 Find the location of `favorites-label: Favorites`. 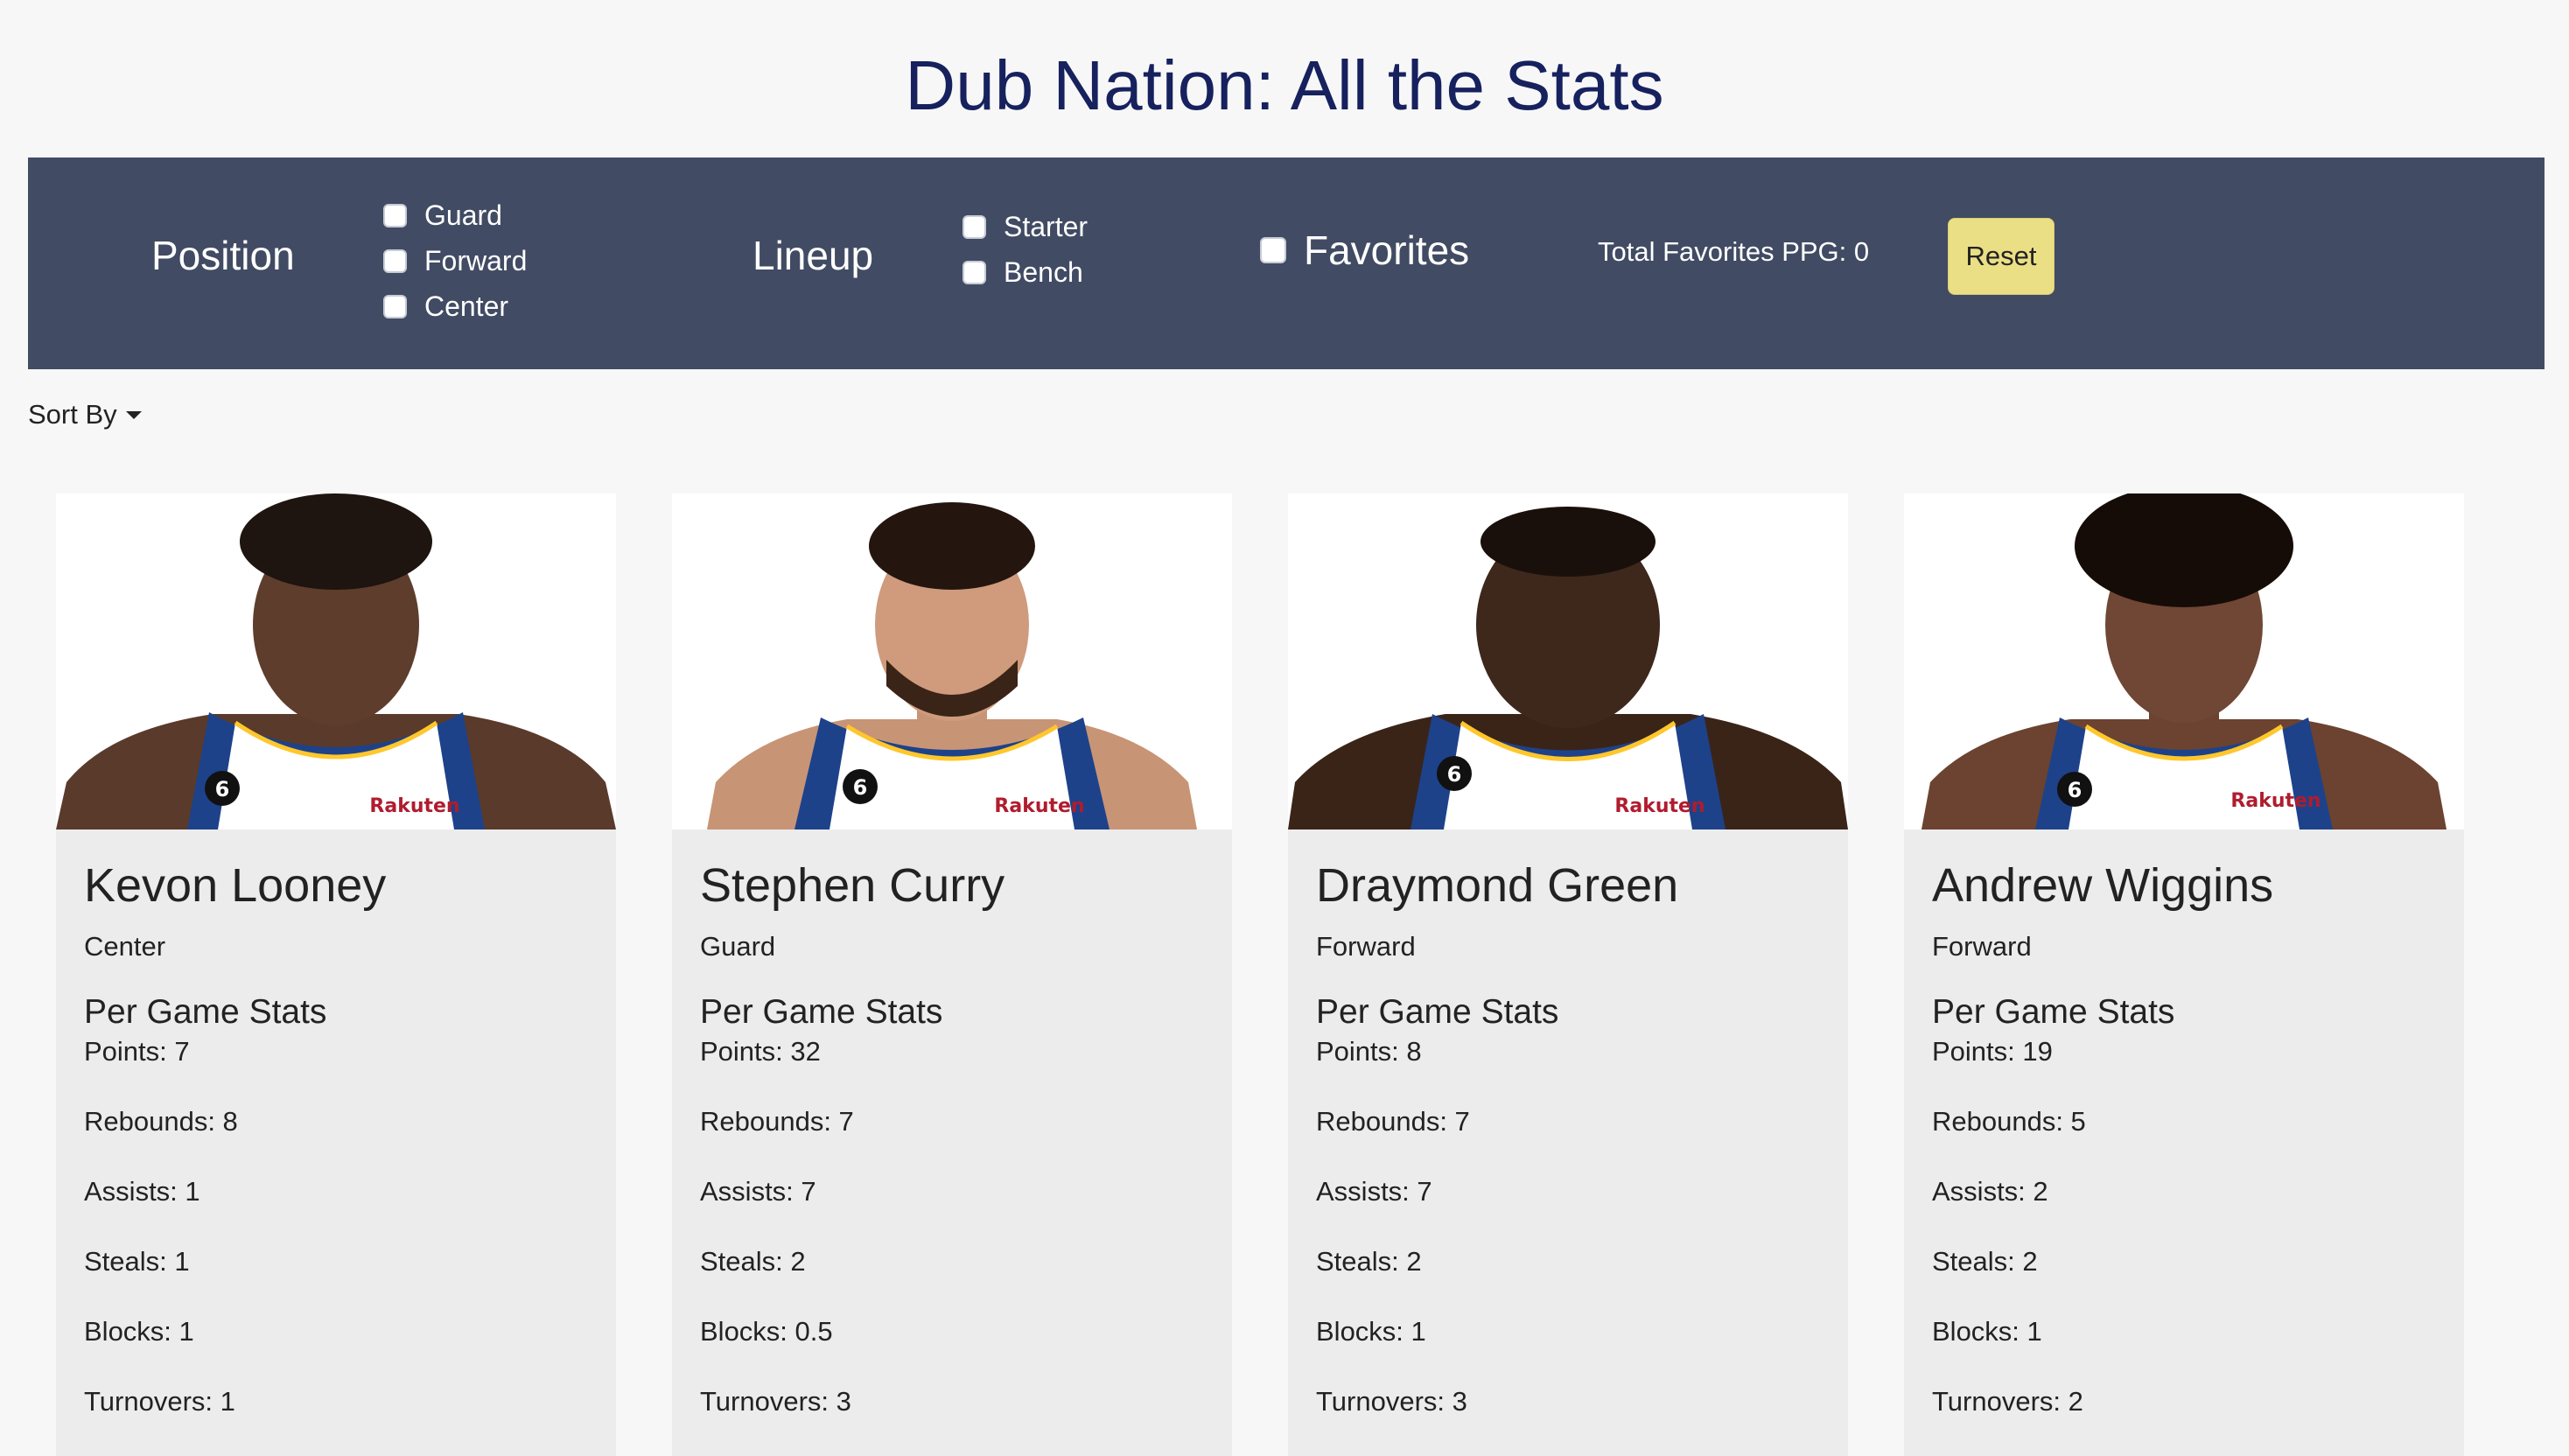

favorites-label: Favorites is located at coordinates (1387, 250).